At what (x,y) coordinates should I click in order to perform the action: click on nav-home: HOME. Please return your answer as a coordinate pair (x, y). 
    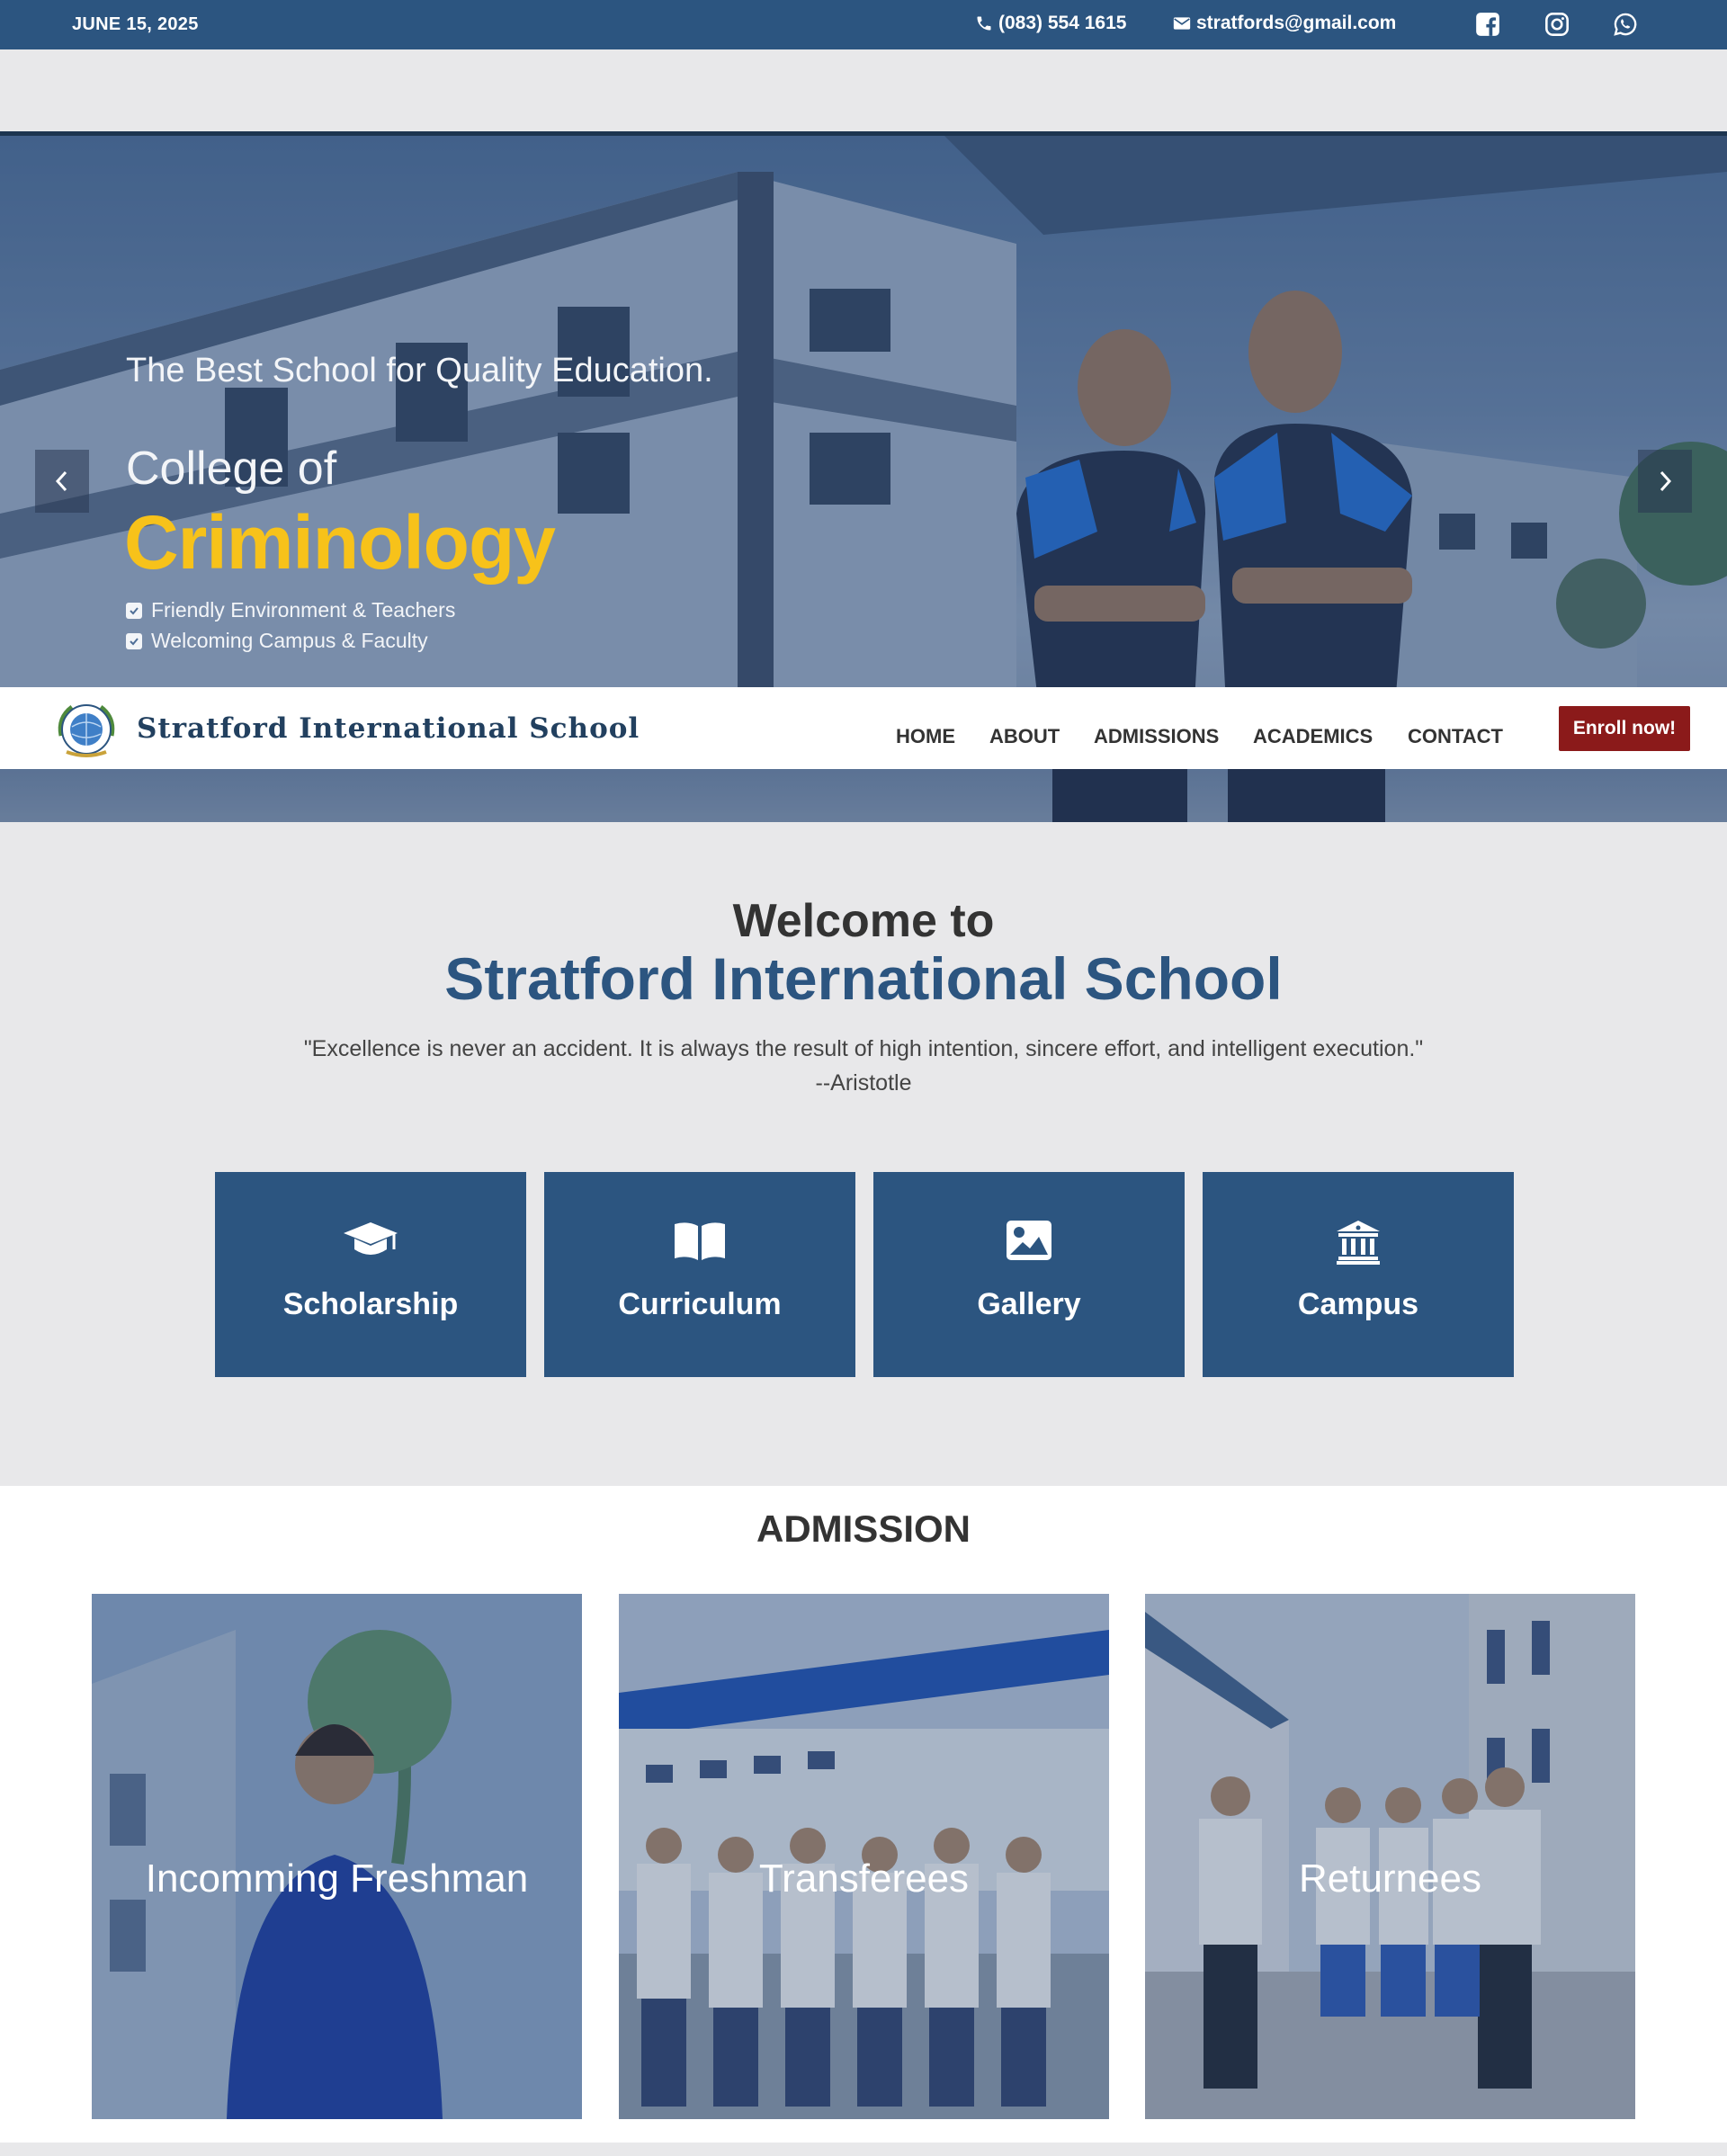
    Looking at the image, I should click on (925, 736).